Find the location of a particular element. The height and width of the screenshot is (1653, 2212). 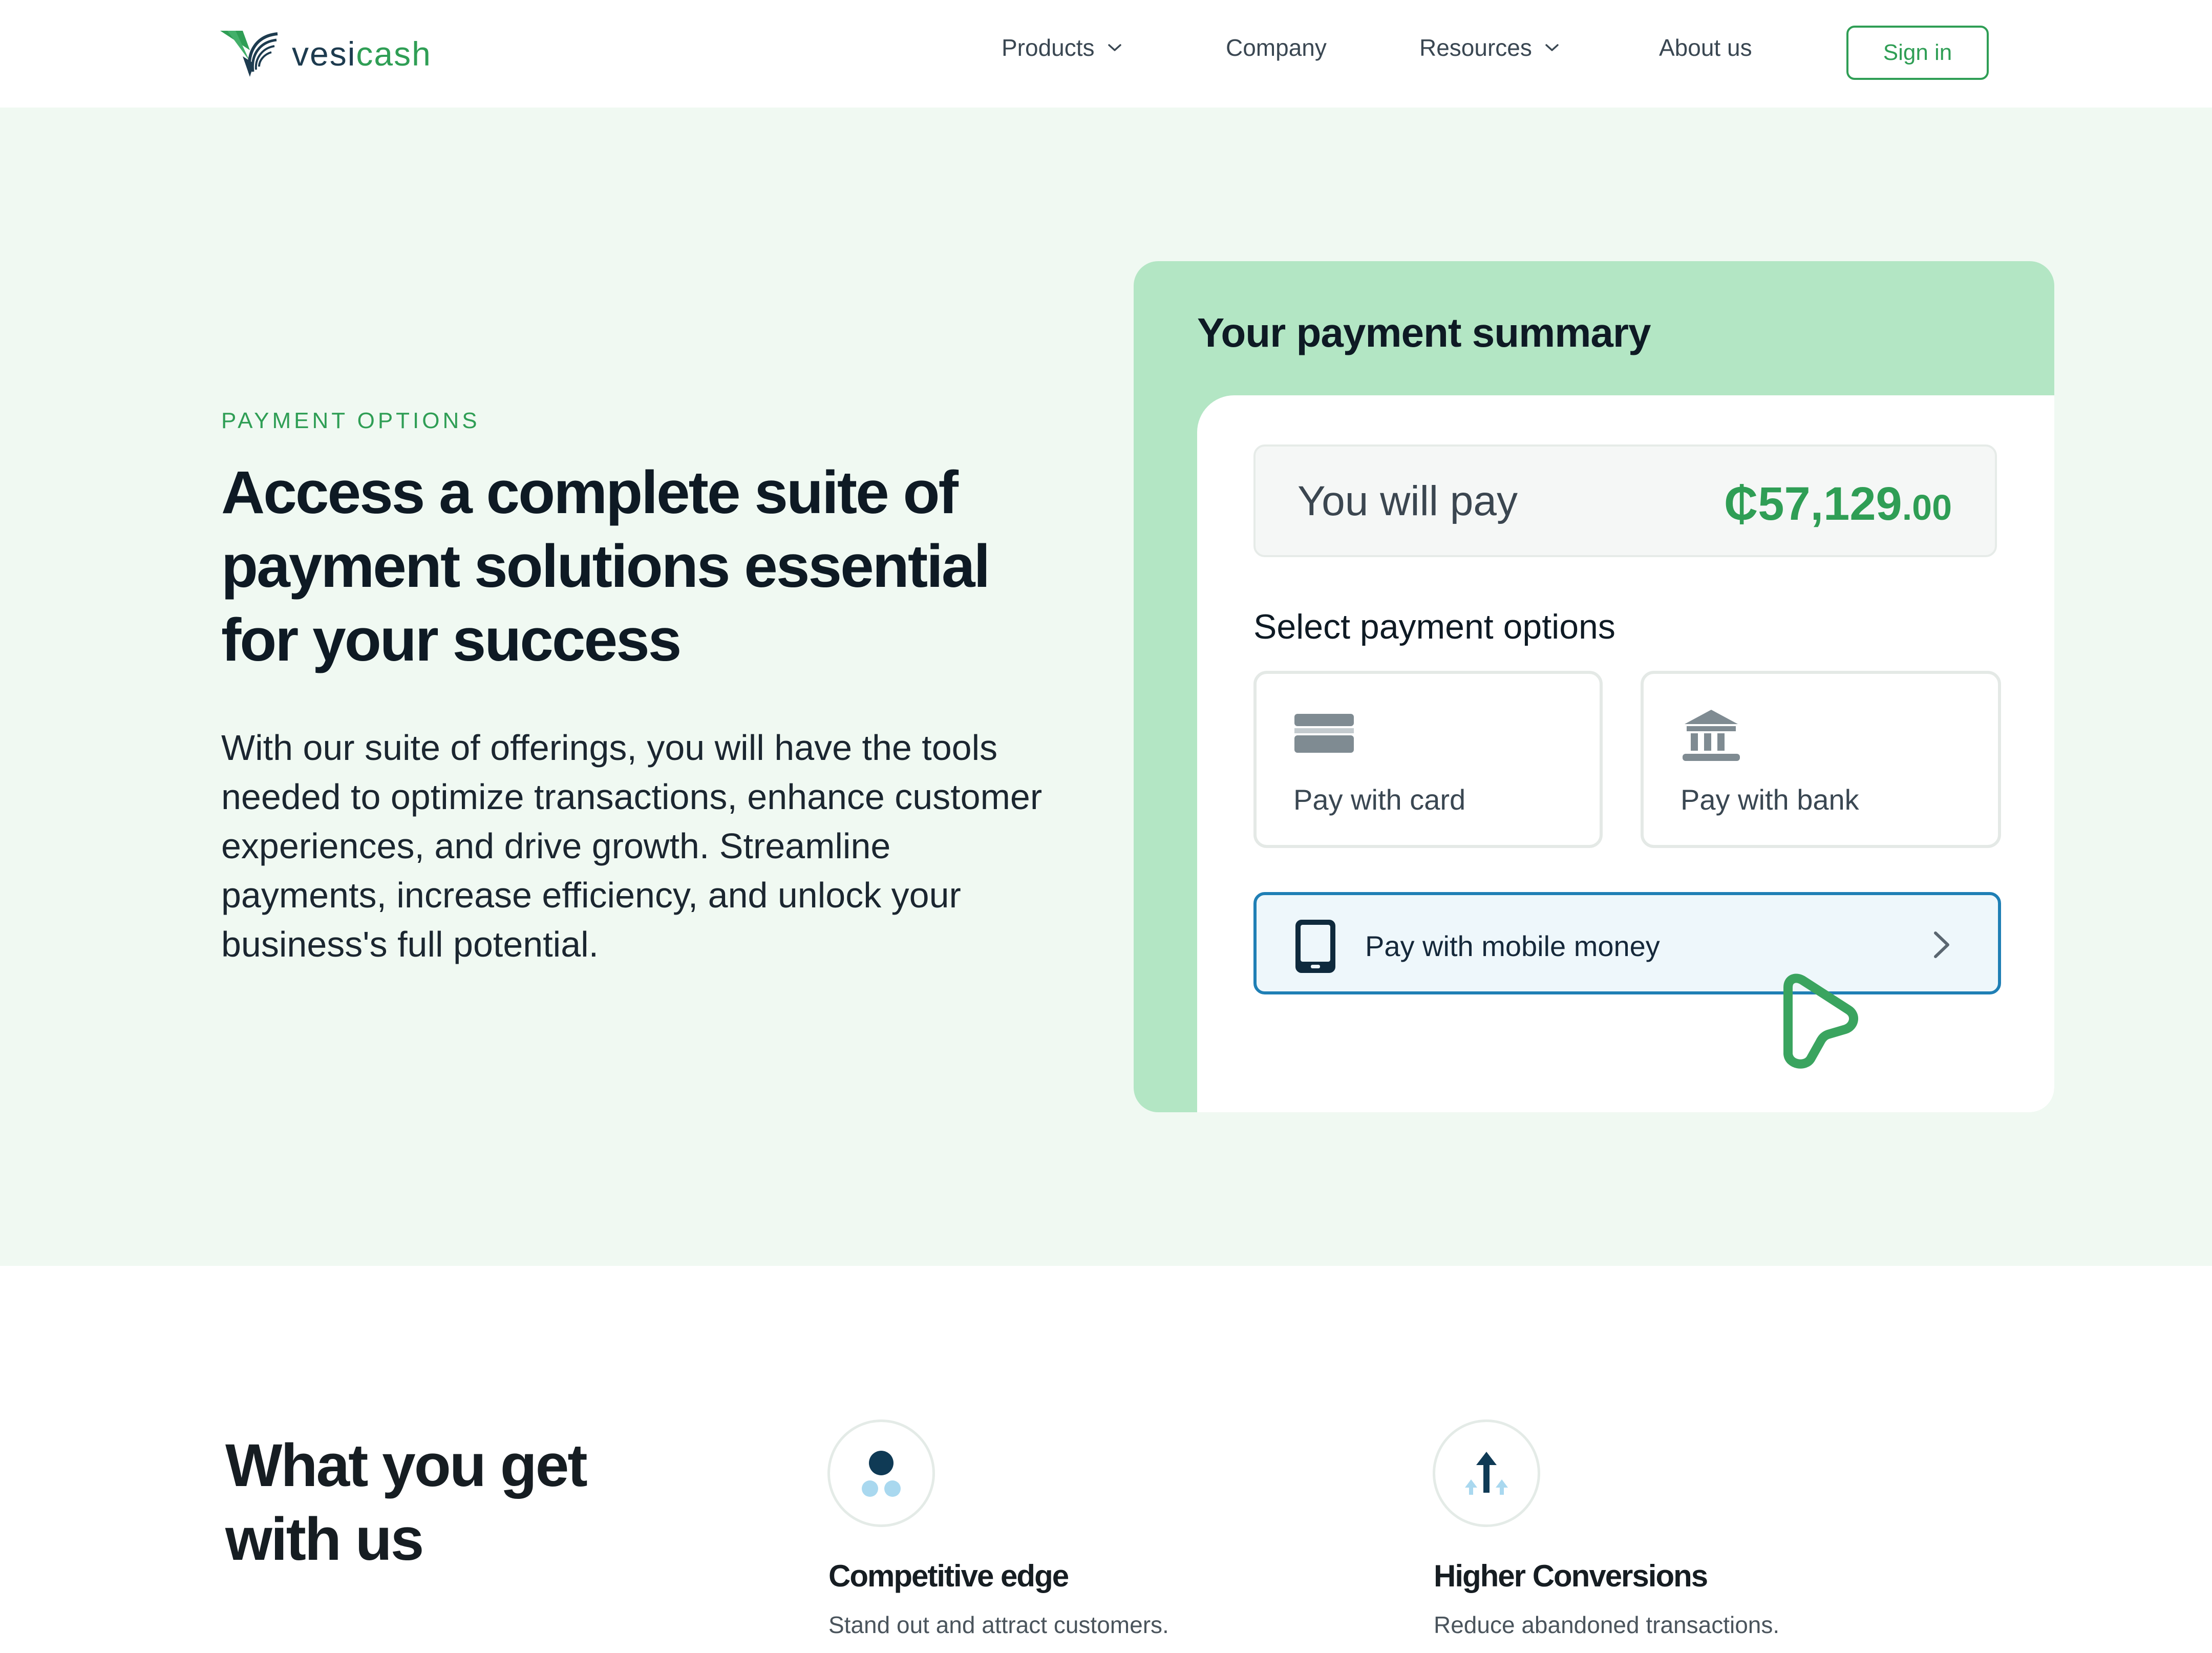

amount-due-row: You will pay ₵57,129.00 is located at coordinates (1625, 500).